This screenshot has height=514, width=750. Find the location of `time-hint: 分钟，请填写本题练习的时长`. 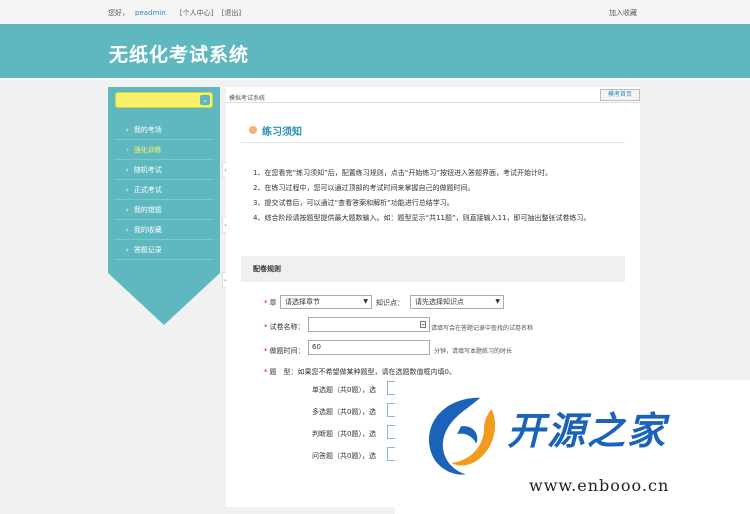

time-hint: 分钟，请填写本题练习的时长 is located at coordinates (473, 351).